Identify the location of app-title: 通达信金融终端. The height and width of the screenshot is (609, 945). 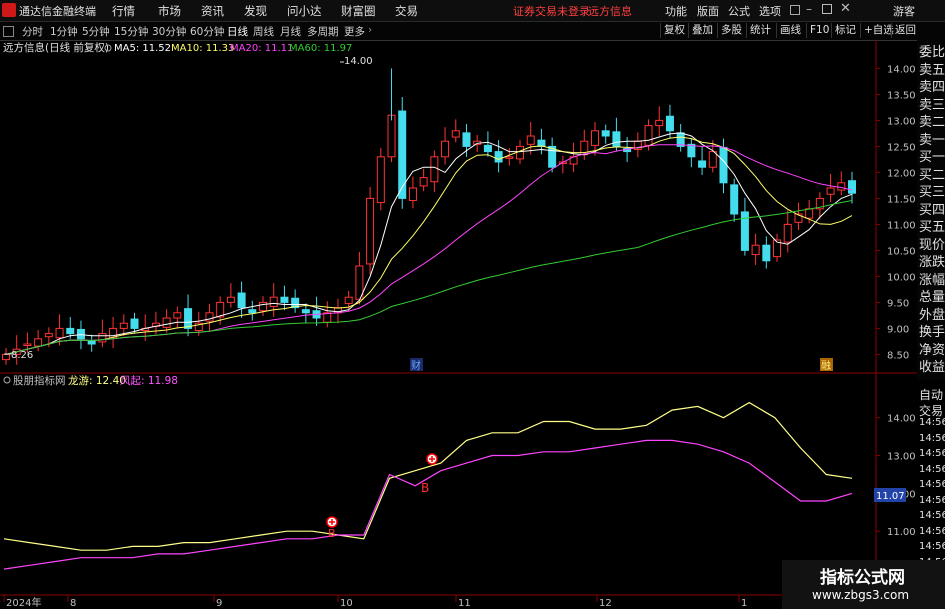
(57, 11).